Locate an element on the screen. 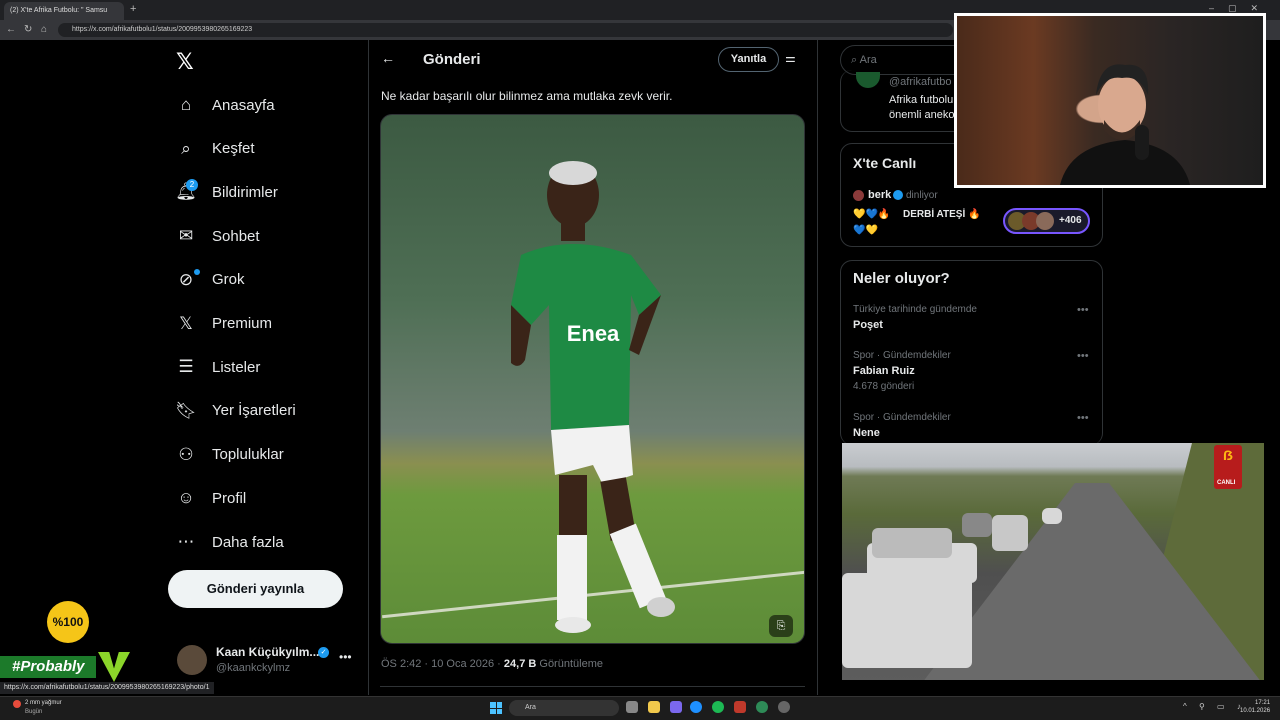 This screenshot has width=1280, height=720. card-handle: @afrikafutbo is located at coordinates (920, 82).